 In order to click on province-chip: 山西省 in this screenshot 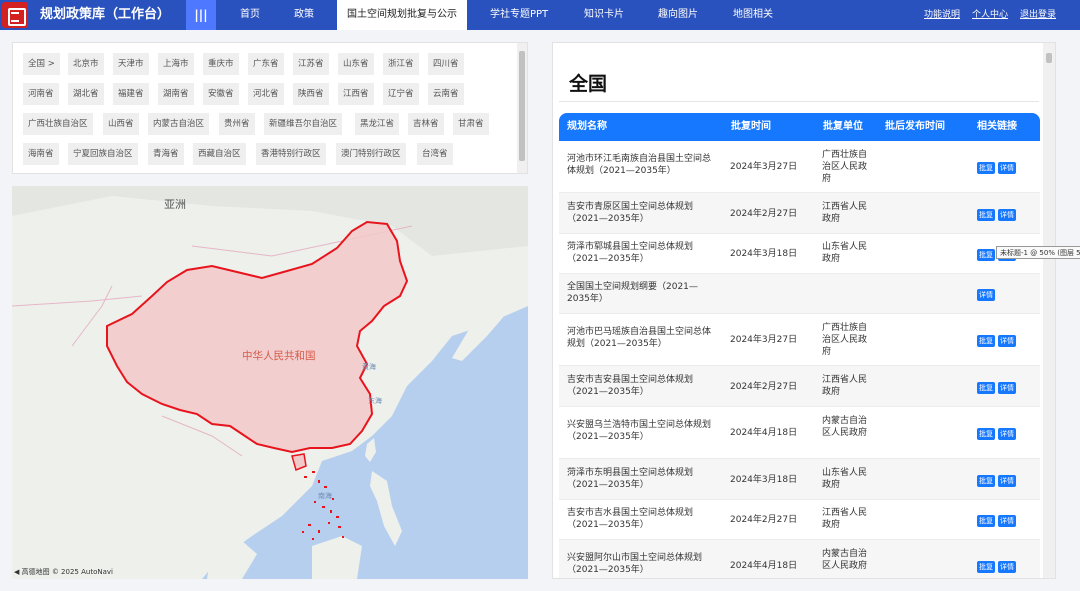, I will do `click(121, 124)`.